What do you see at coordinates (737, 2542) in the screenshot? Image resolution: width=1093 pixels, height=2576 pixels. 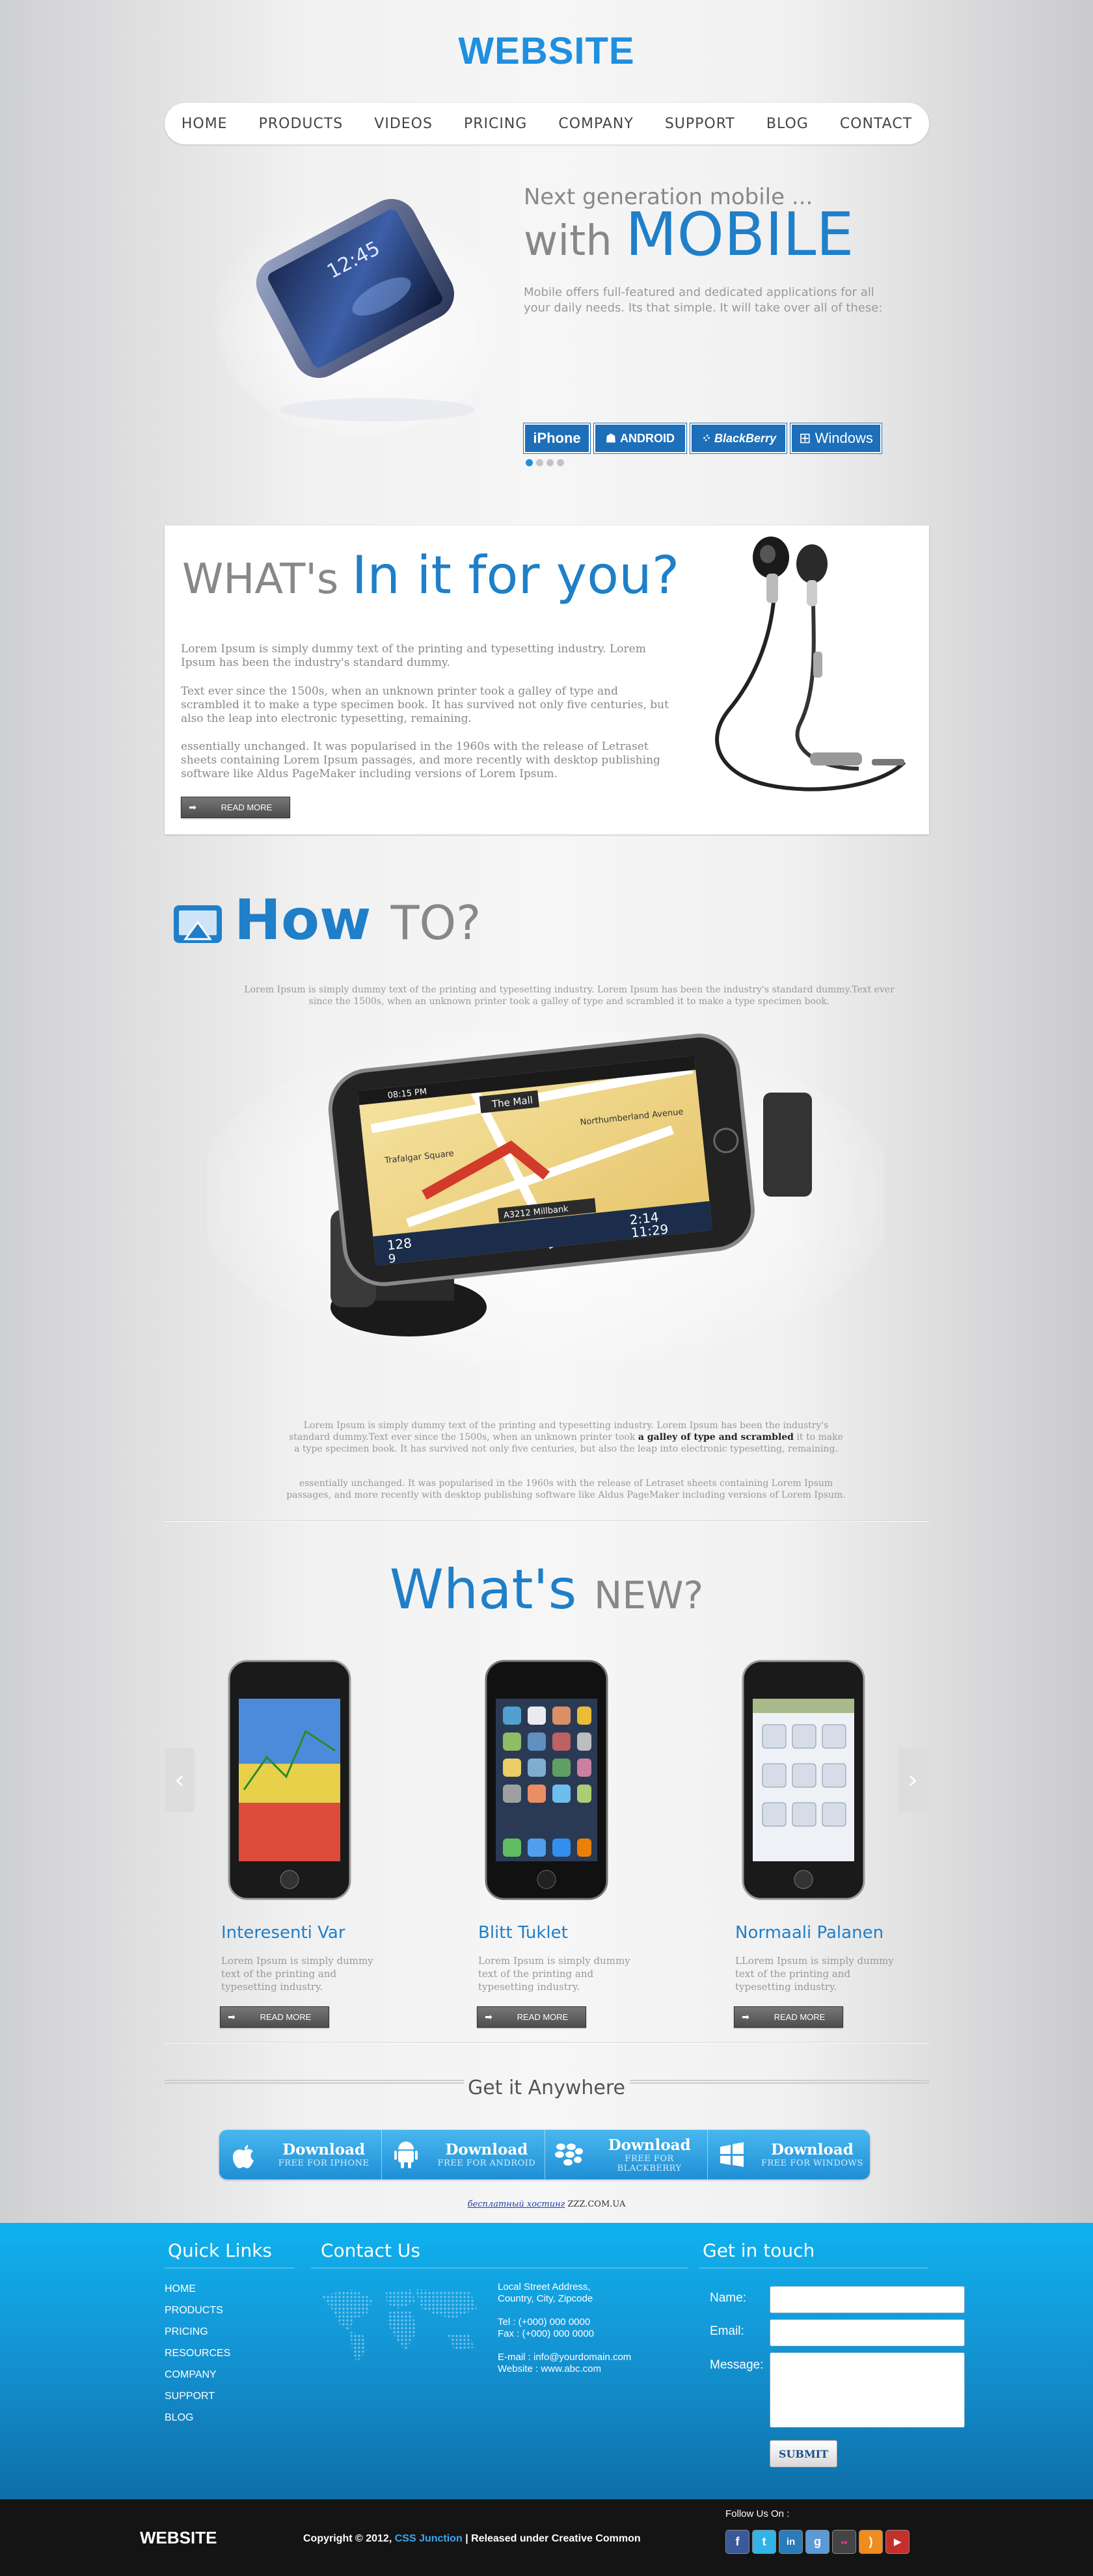 I see `facebook-icon: f` at bounding box center [737, 2542].